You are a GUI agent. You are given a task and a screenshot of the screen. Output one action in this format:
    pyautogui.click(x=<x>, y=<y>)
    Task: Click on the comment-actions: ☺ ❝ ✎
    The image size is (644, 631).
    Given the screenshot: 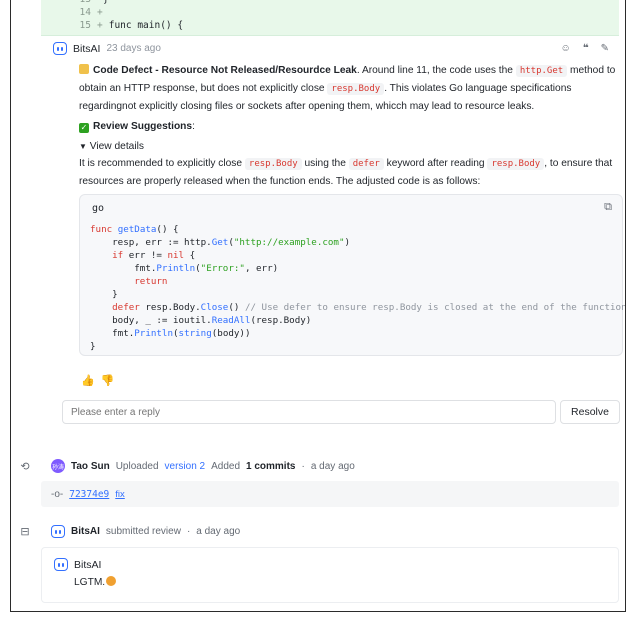 What is the action you would take?
    pyautogui.click(x=585, y=48)
    